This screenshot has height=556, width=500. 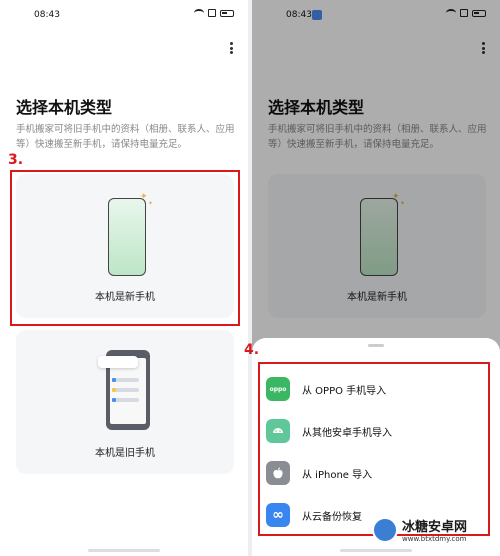 What do you see at coordinates (125, 248) in the screenshot?
I see `step-3-highlight` at bounding box center [125, 248].